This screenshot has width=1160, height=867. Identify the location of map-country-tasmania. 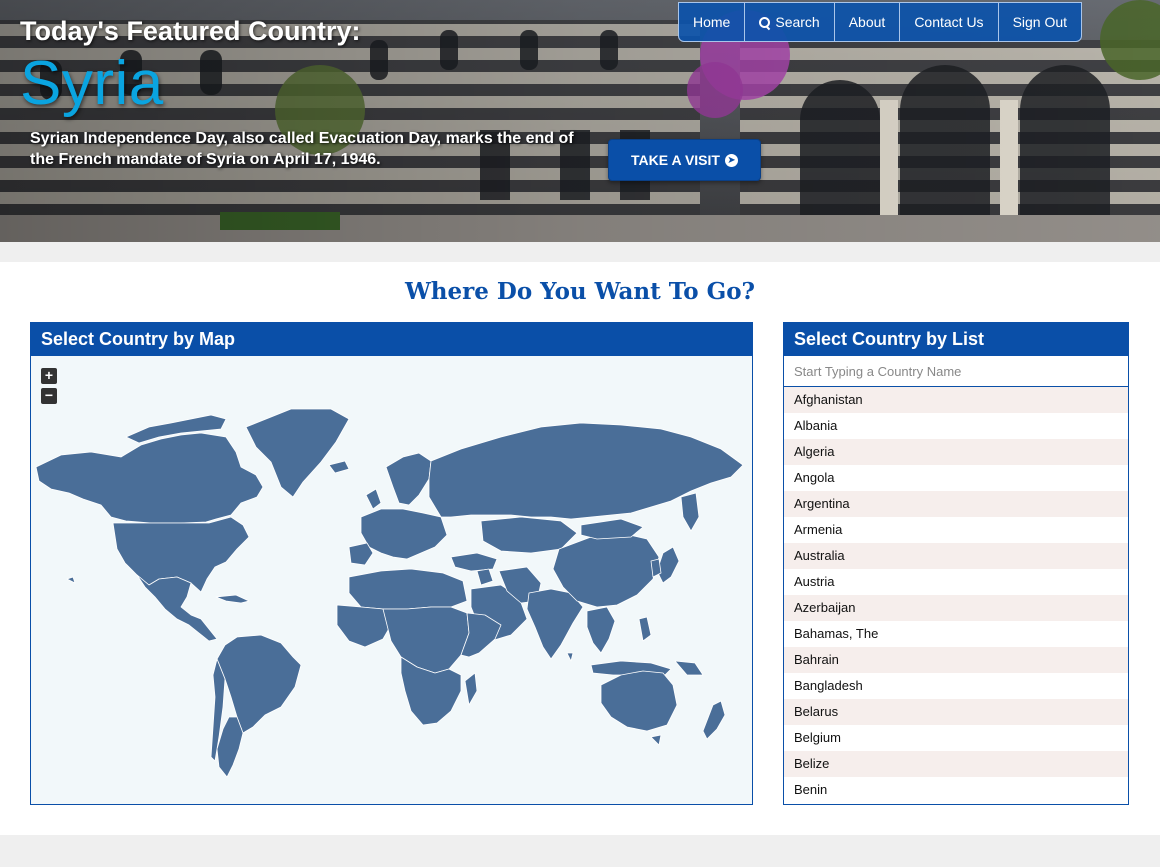
(656, 740).